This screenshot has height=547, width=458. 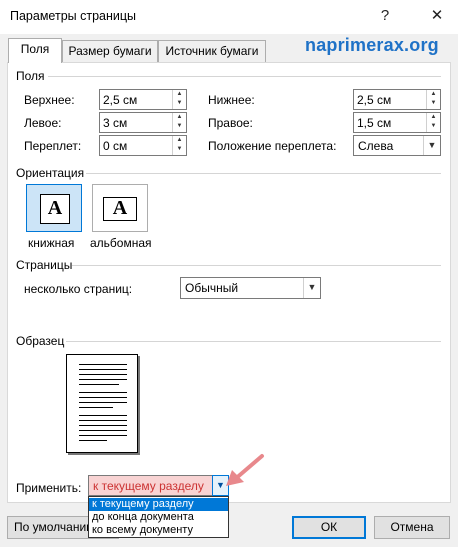 I want to click on top-margin-label: Верхнее:, so click(x=49, y=100).